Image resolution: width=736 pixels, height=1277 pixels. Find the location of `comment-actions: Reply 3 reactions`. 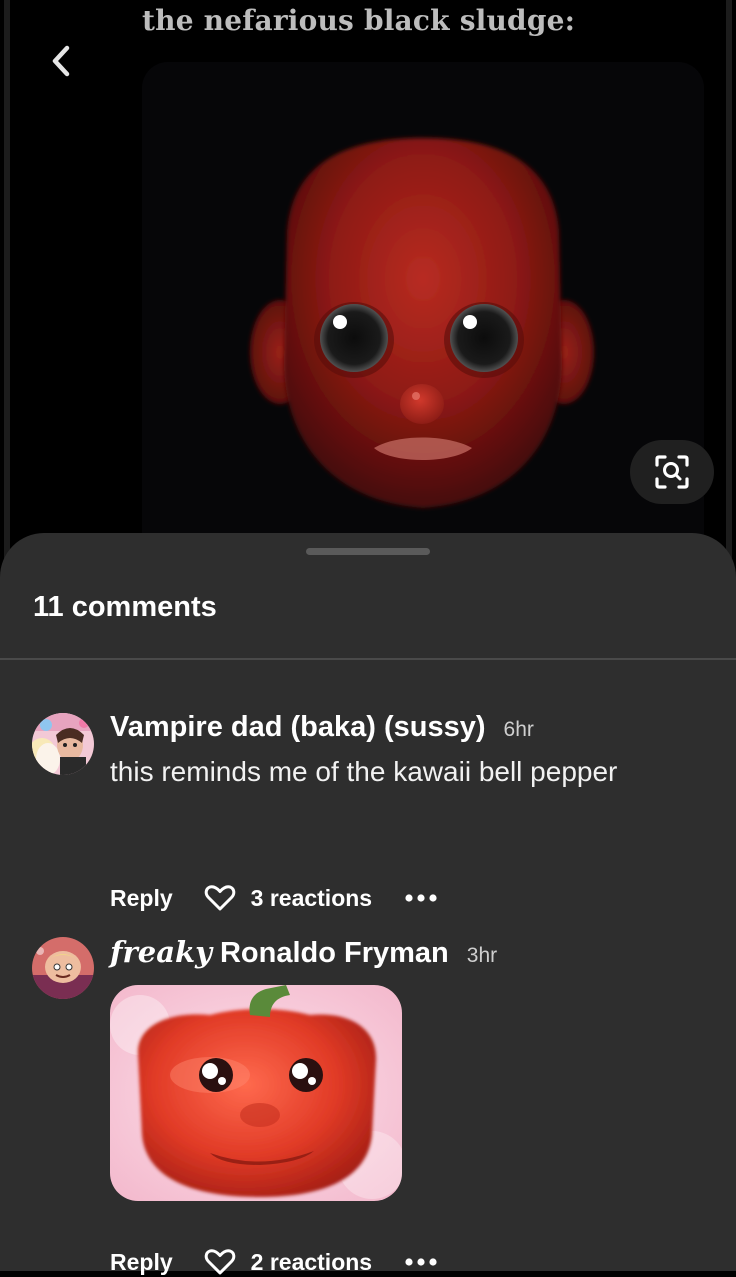

comment-actions: Reply 3 reactions is located at coordinates (274, 898).